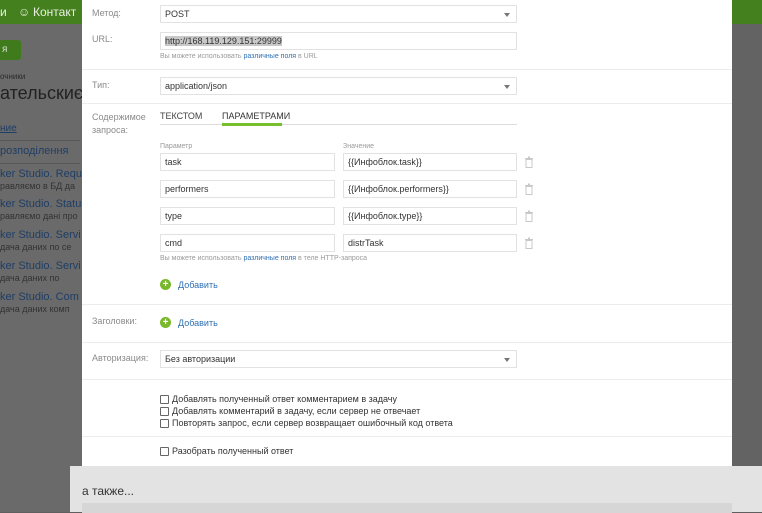  Describe the element at coordinates (223, 41) in the screenshot. I see `url-value: http://168.119.129.151:29999` at that location.